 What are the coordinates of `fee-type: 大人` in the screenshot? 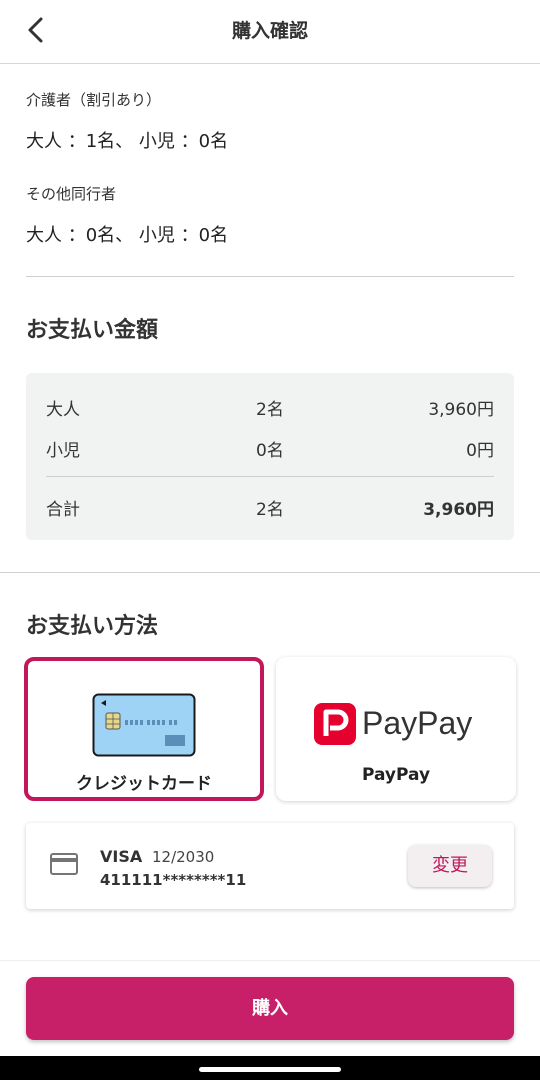 It's located at (63, 410).